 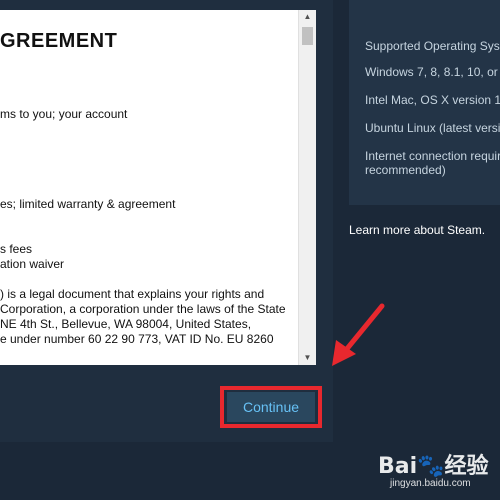 I want to click on scroll-thumb, so click(x=307, y=36).